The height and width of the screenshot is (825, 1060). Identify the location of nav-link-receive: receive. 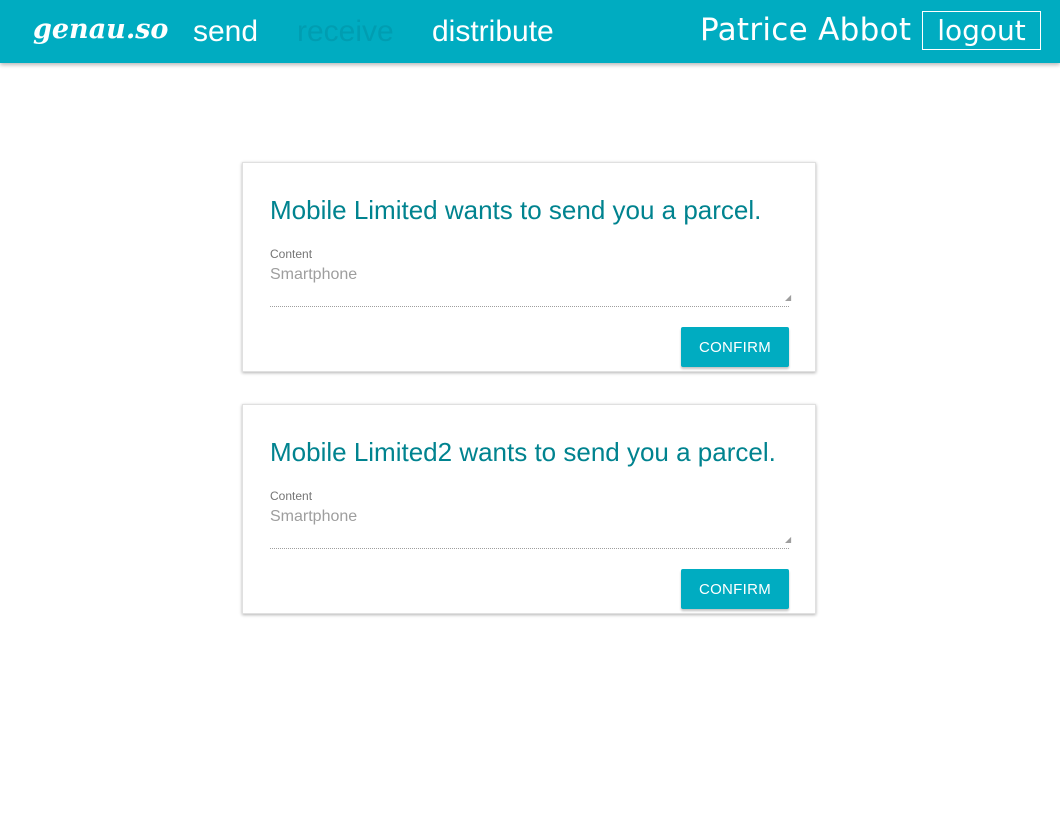
(345, 32).